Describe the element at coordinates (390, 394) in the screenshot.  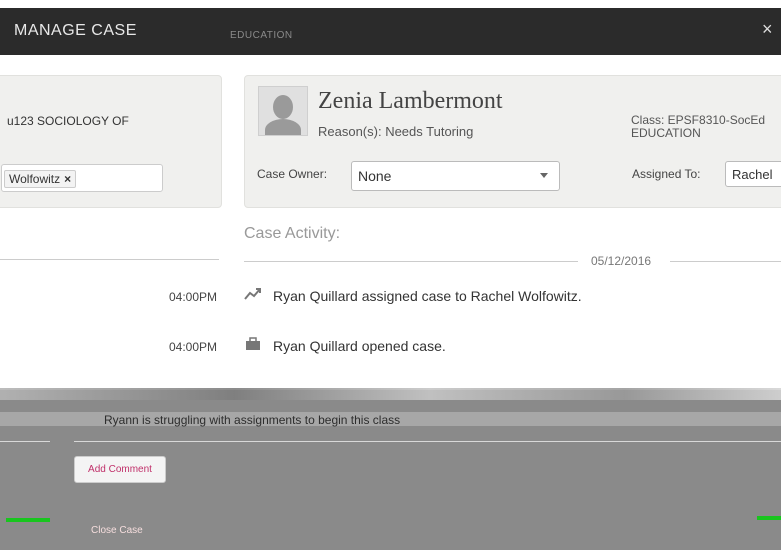
I see `render-artifact` at that location.